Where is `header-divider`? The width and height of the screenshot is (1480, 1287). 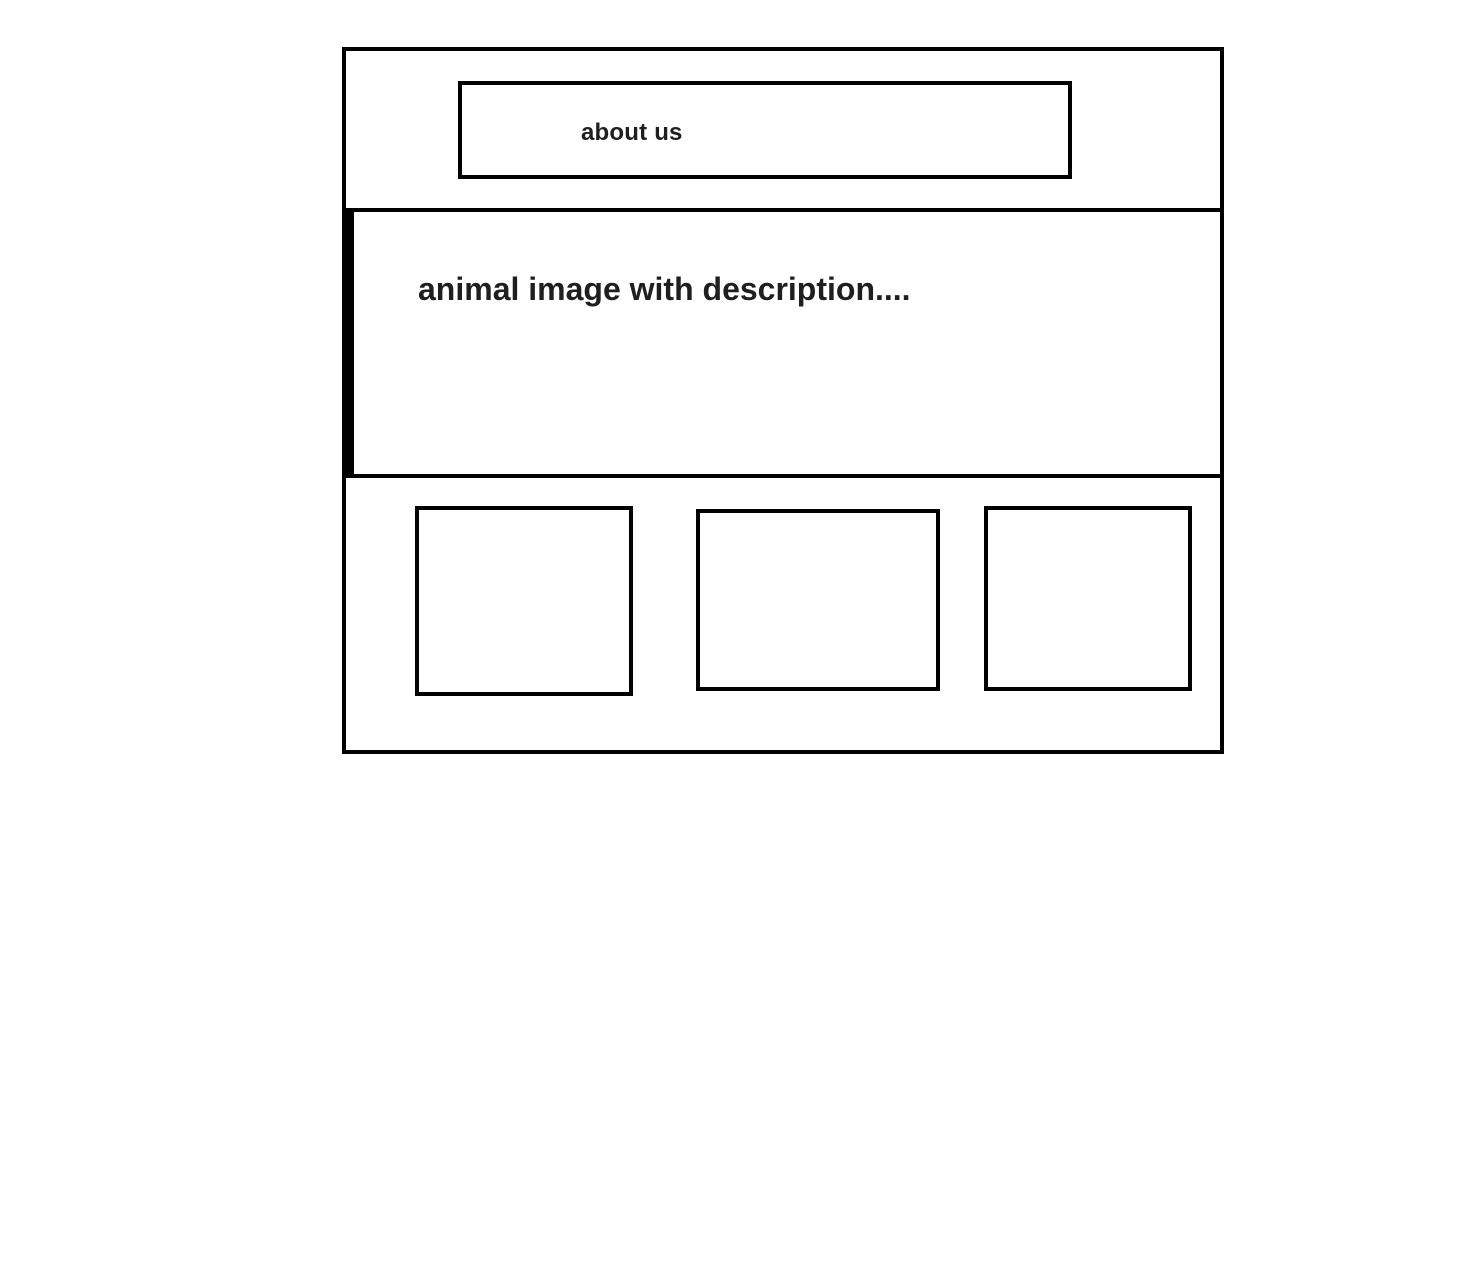 header-divider is located at coordinates (783, 210).